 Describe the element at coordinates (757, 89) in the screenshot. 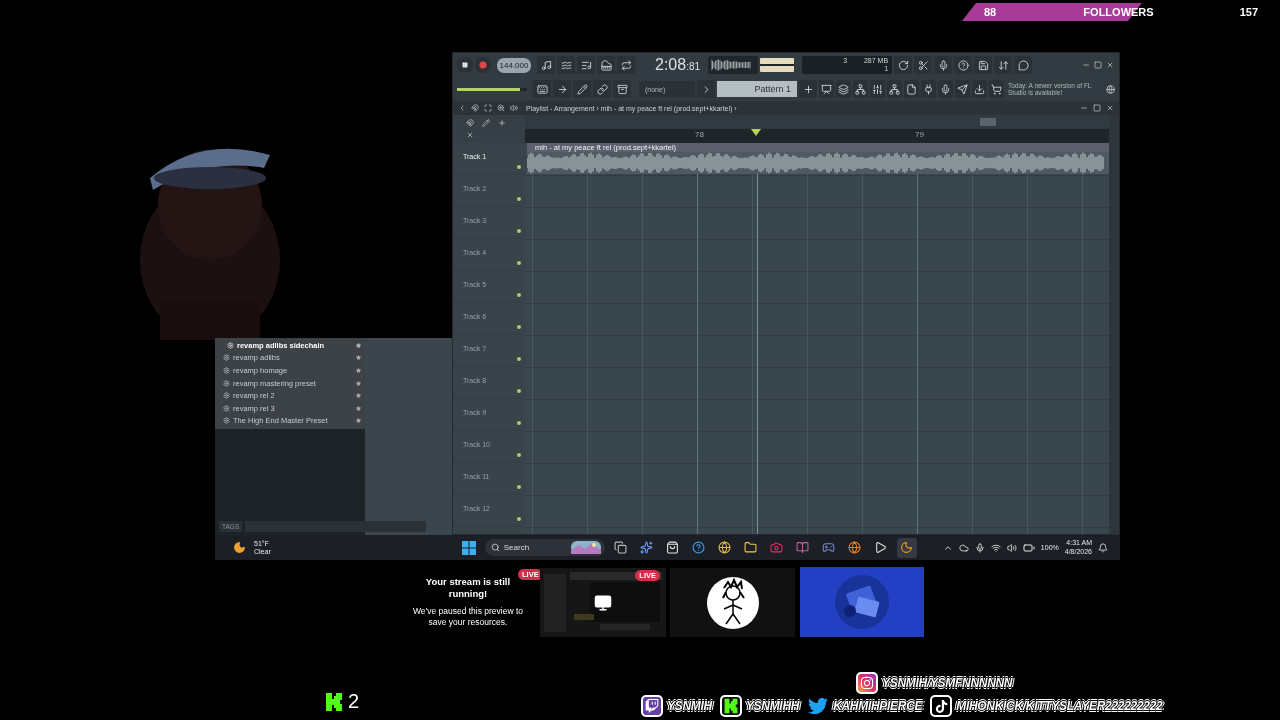

I see `pattern-selector: Pattern 1` at that location.